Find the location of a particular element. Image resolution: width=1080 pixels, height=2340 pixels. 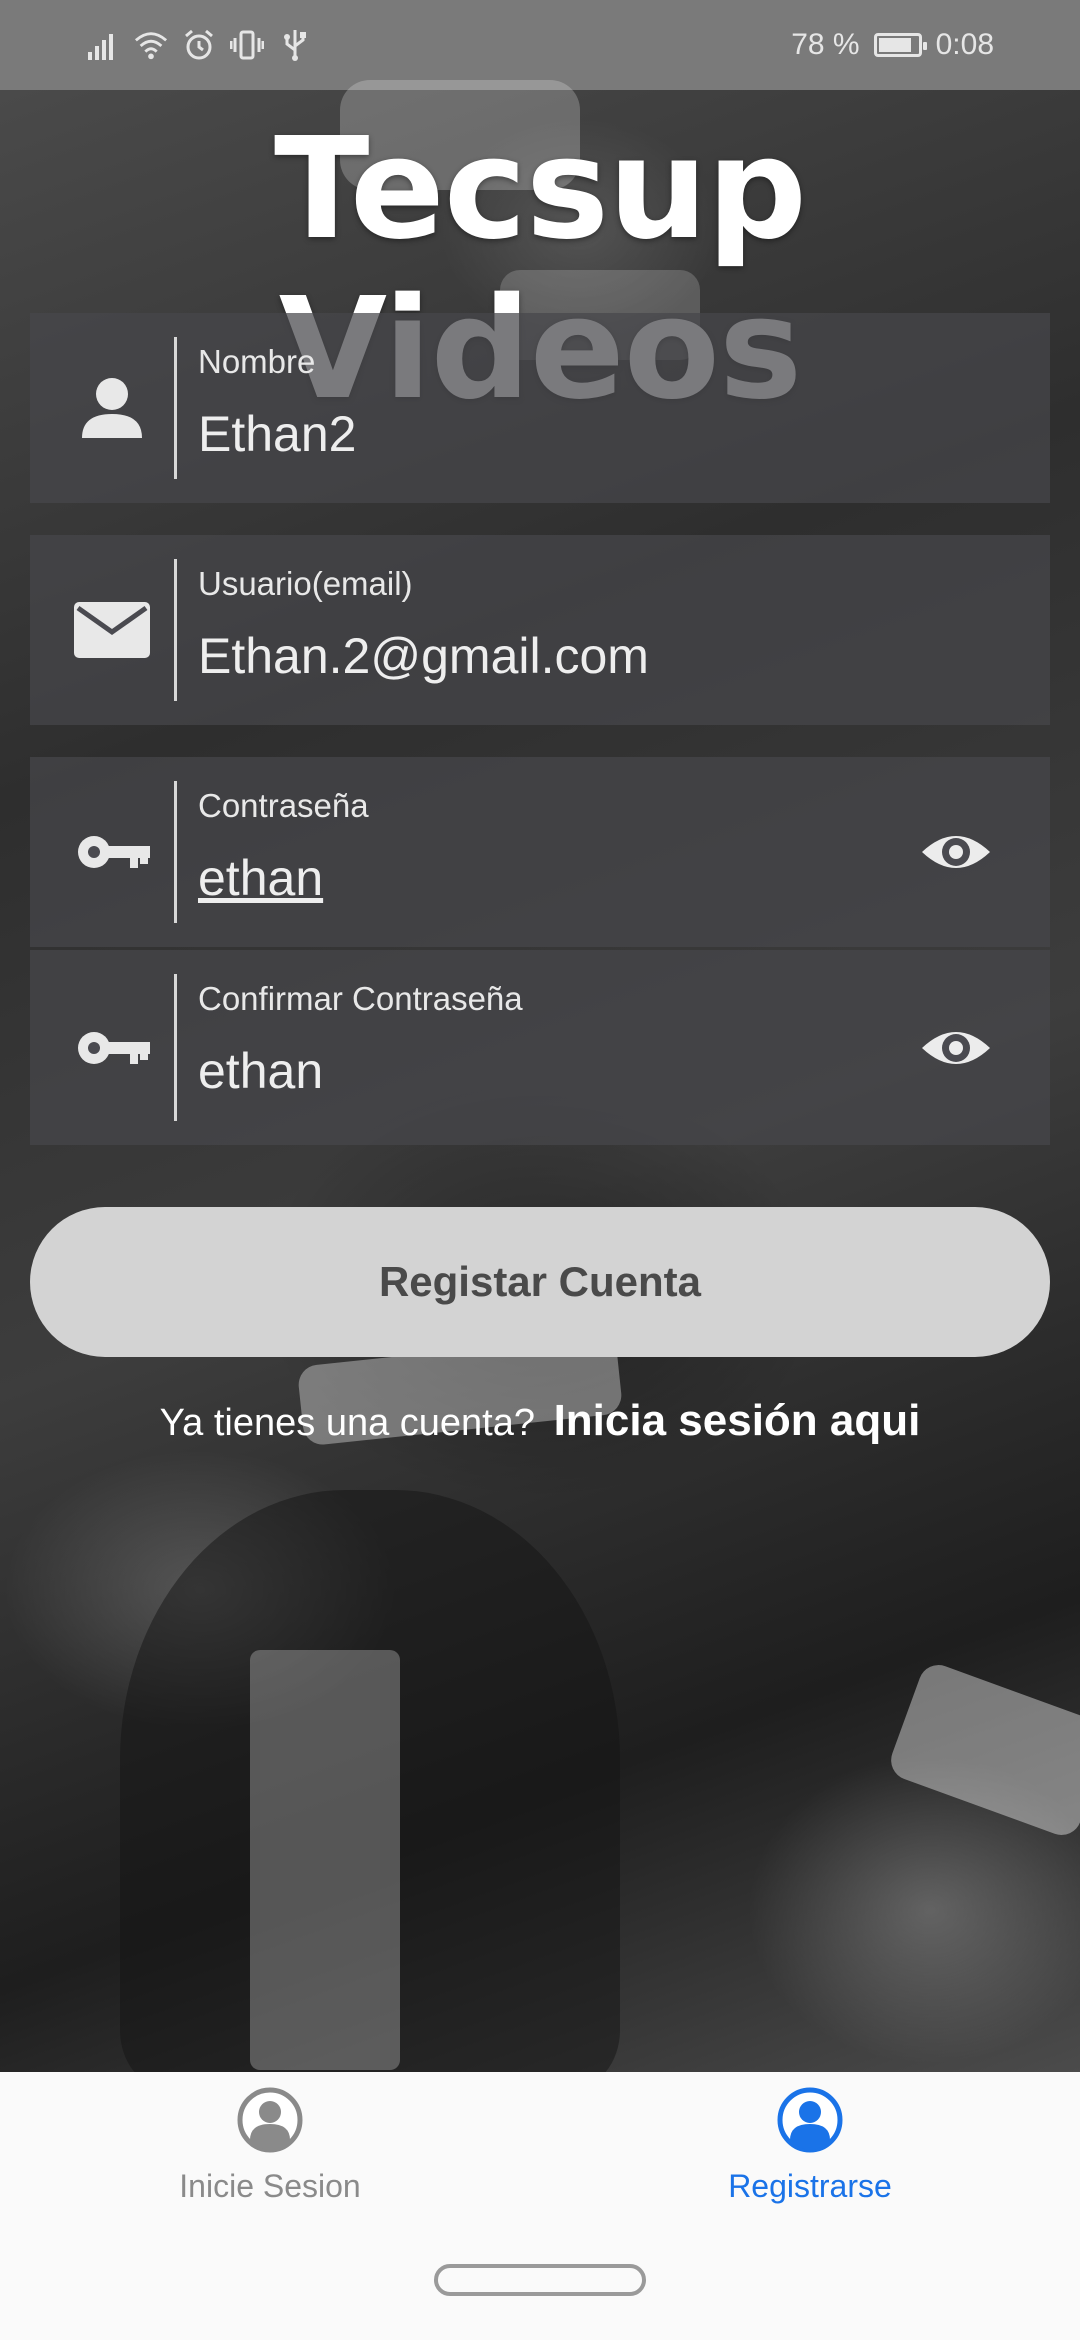

password-input: ethan is located at coordinates (260, 878).